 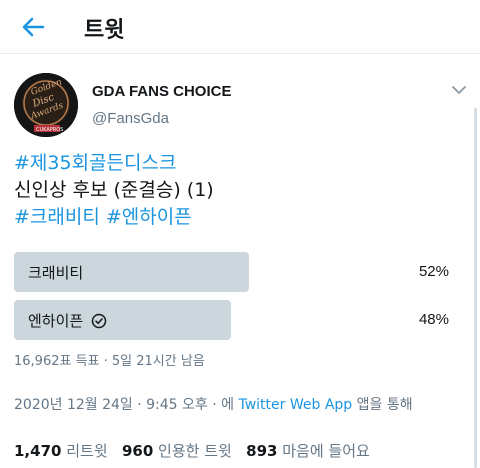 I want to click on avatar-text-cukapros: CUKAPROS, so click(x=49, y=130).